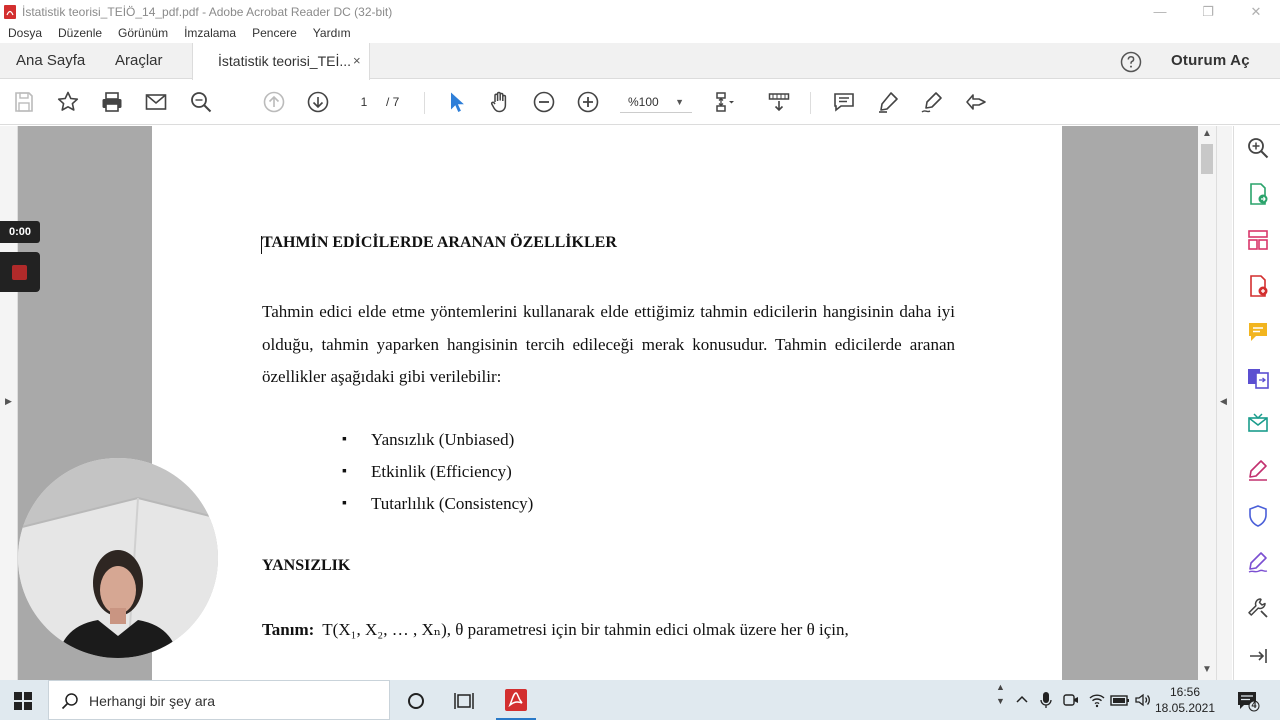  I want to click on next-page-icon, so click(318, 102).